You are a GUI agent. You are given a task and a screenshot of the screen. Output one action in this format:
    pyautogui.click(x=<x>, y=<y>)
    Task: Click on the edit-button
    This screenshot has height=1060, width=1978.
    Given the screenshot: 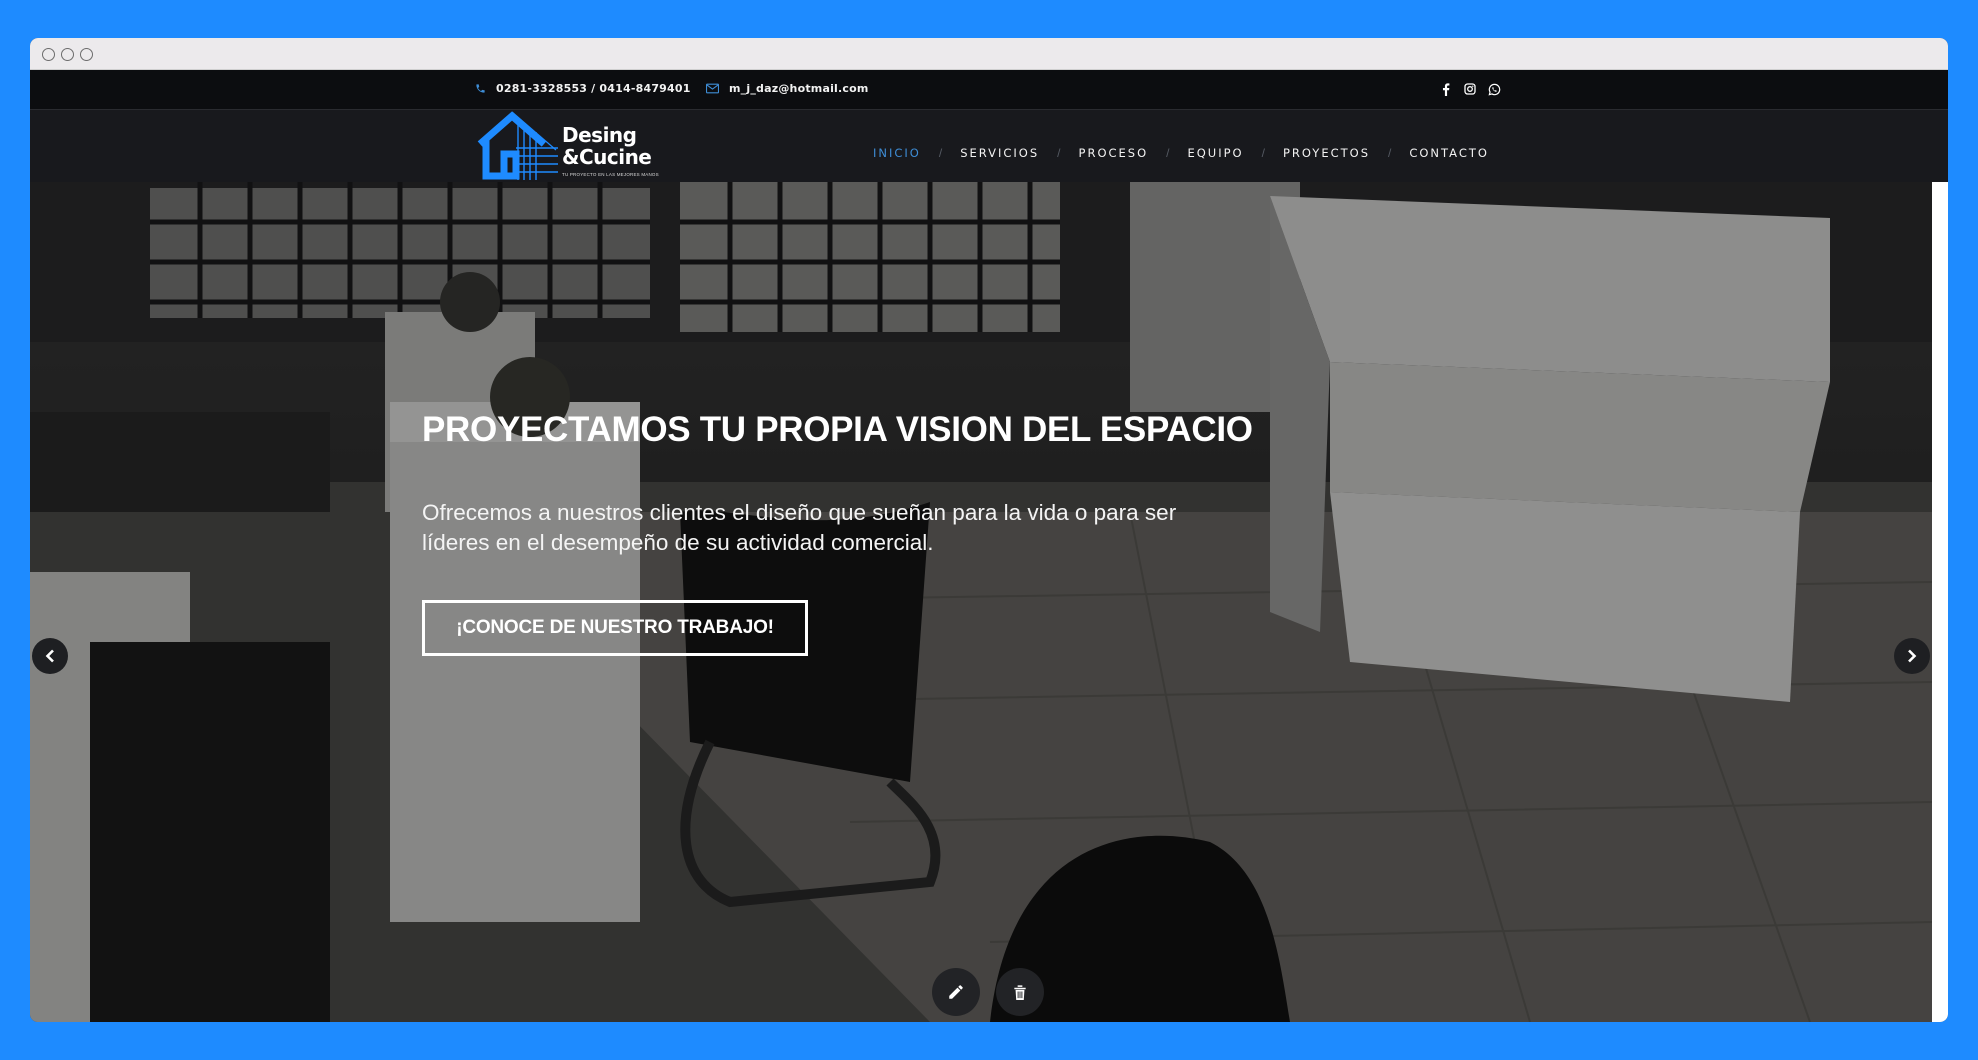 What is the action you would take?
    pyautogui.click(x=956, y=992)
    